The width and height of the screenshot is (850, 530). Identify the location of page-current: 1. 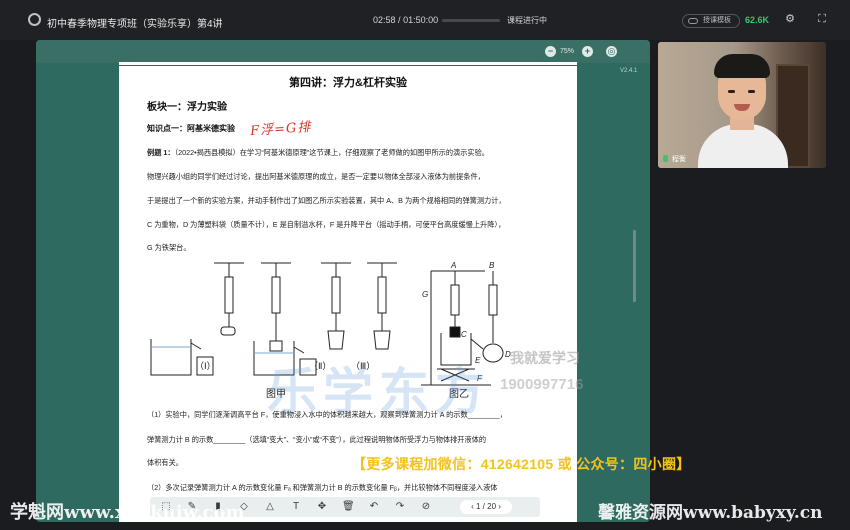
(478, 506).